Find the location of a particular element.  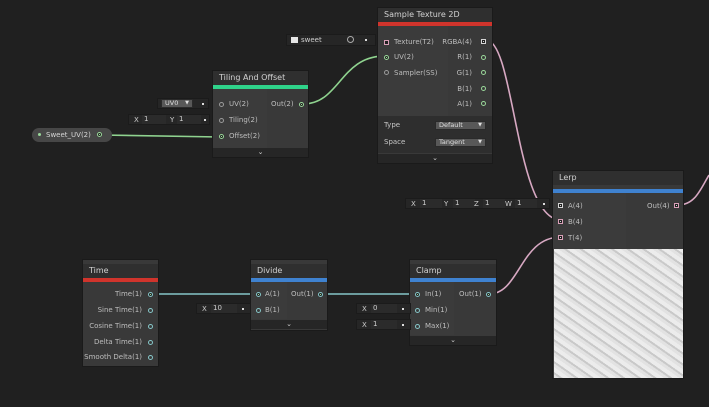

a-y-label: Y is located at coordinates (446, 204).